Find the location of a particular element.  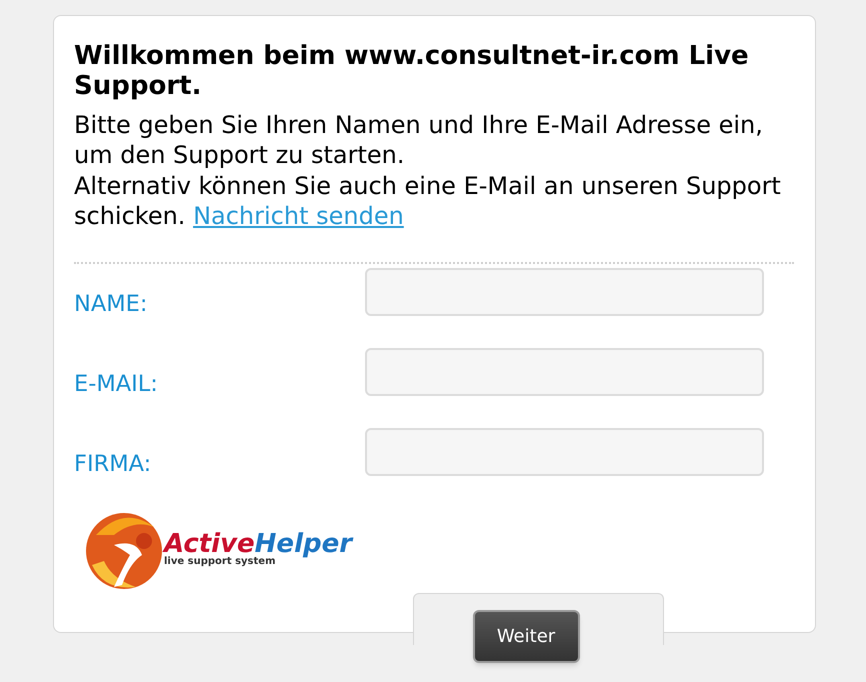

alternative-text: Alternativ können Sie auch eine E-Mail an unseren Support schicken. Nachricht senden is located at coordinates (428, 201).